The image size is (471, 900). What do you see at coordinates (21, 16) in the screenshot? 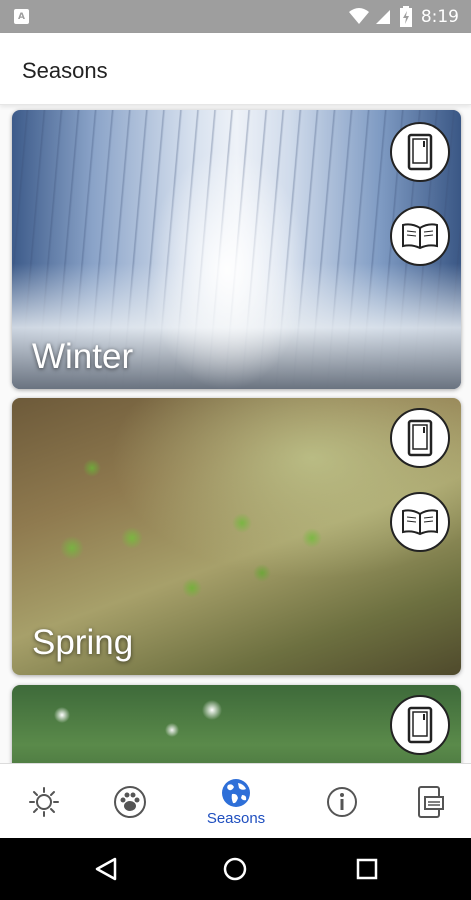
I see `app-notification-icon: A` at bounding box center [21, 16].